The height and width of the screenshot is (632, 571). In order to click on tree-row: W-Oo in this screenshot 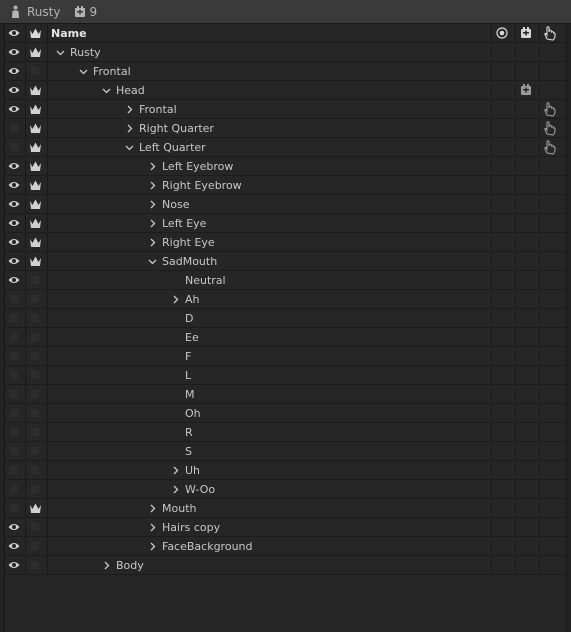, I will do `click(285, 489)`.